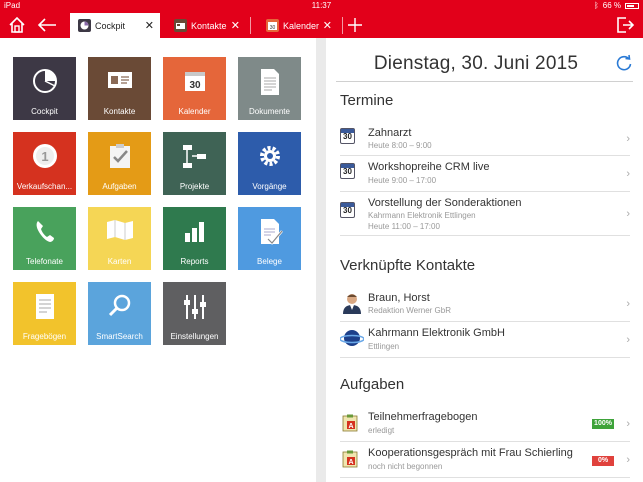  What do you see at coordinates (611, 5) in the screenshot?
I see `battery-percent: 66 %` at bounding box center [611, 5].